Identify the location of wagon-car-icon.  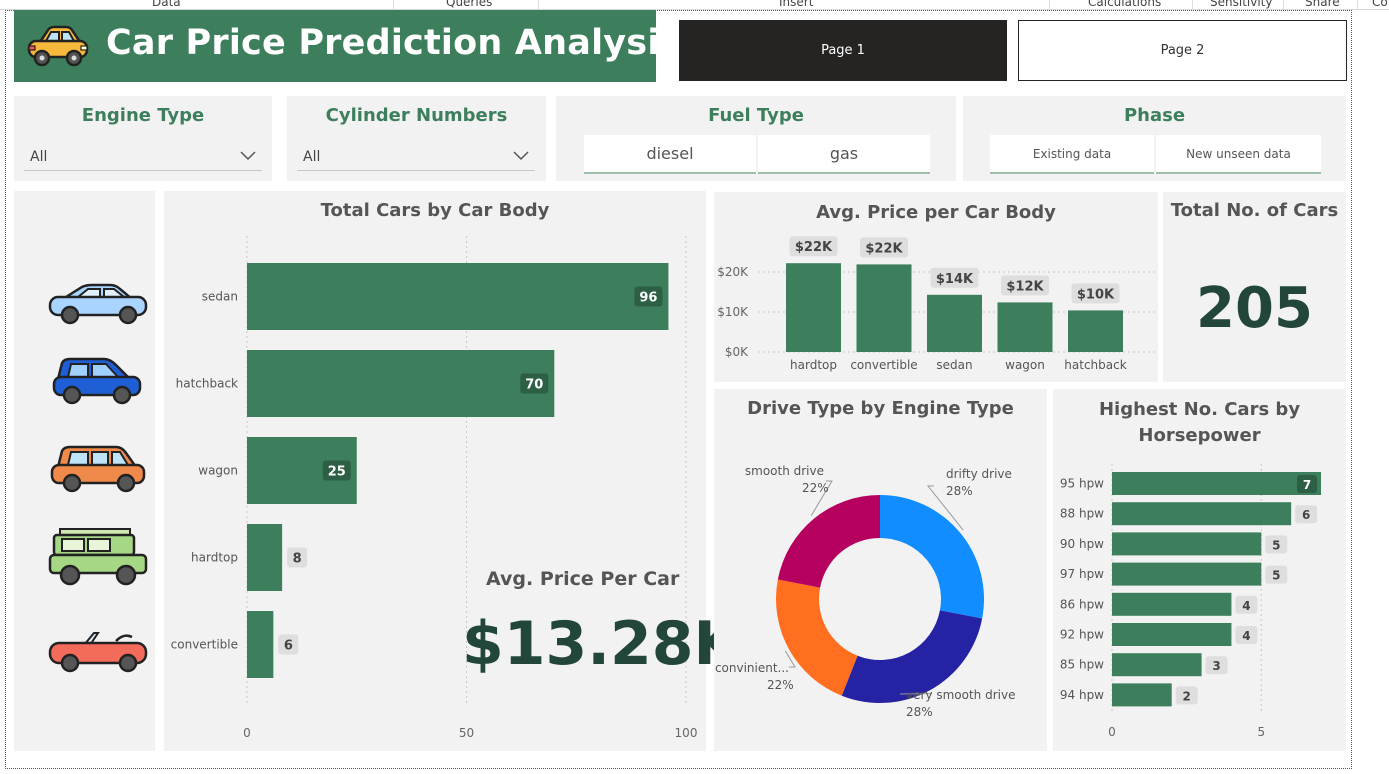
(98, 469).